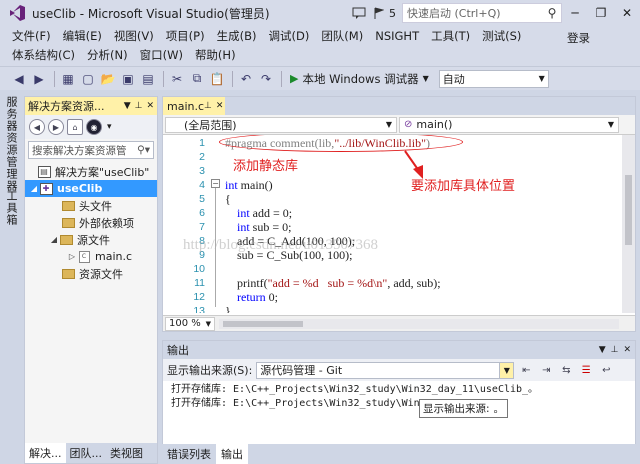 The width and height of the screenshot is (640, 464). I want to click on word-wrap-icon: ↩, so click(606, 370).